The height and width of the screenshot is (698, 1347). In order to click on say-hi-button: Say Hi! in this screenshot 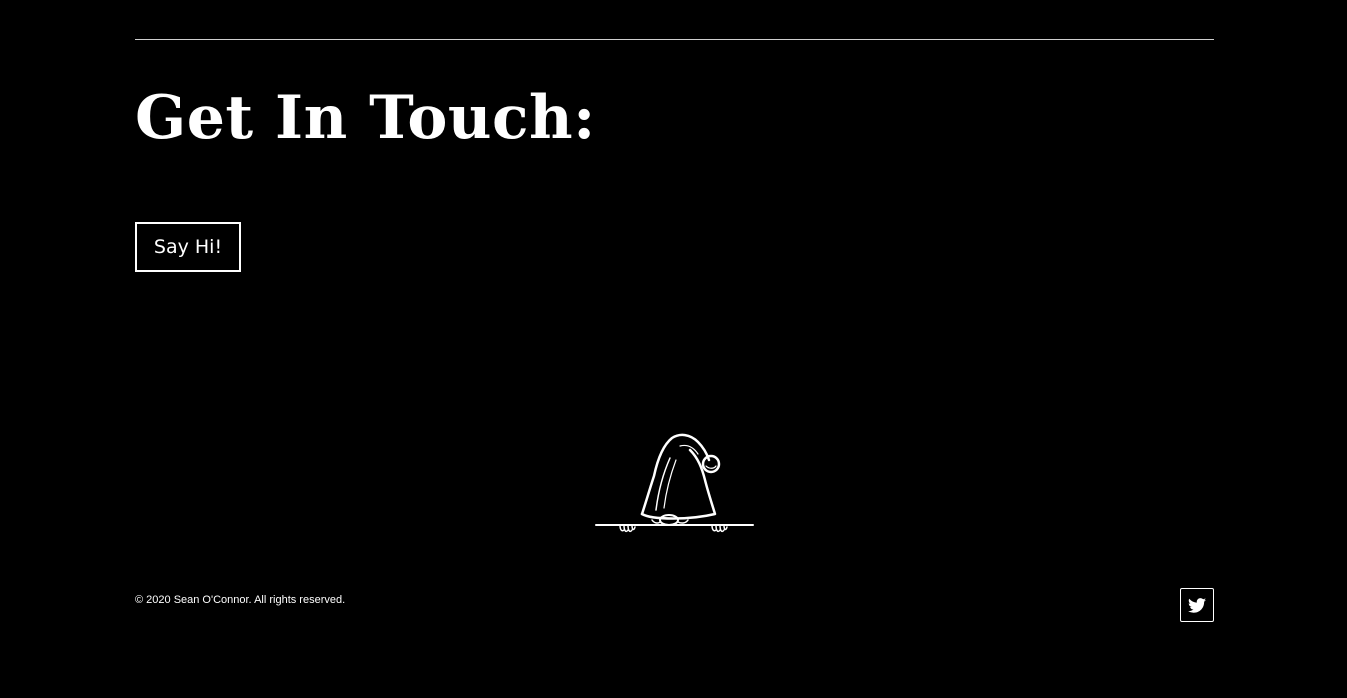, I will do `click(188, 247)`.